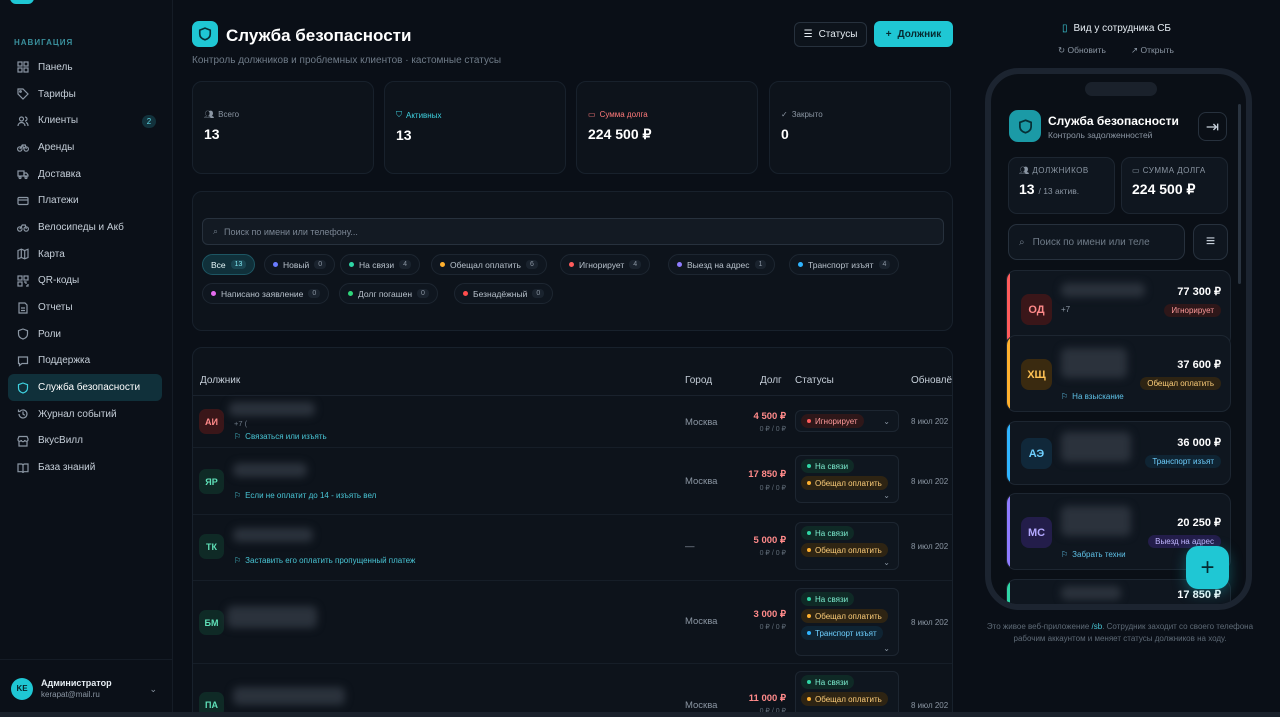  What do you see at coordinates (229, 264) in the screenshot?
I see `filter-chip-all: Все 13` at bounding box center [229, 264].